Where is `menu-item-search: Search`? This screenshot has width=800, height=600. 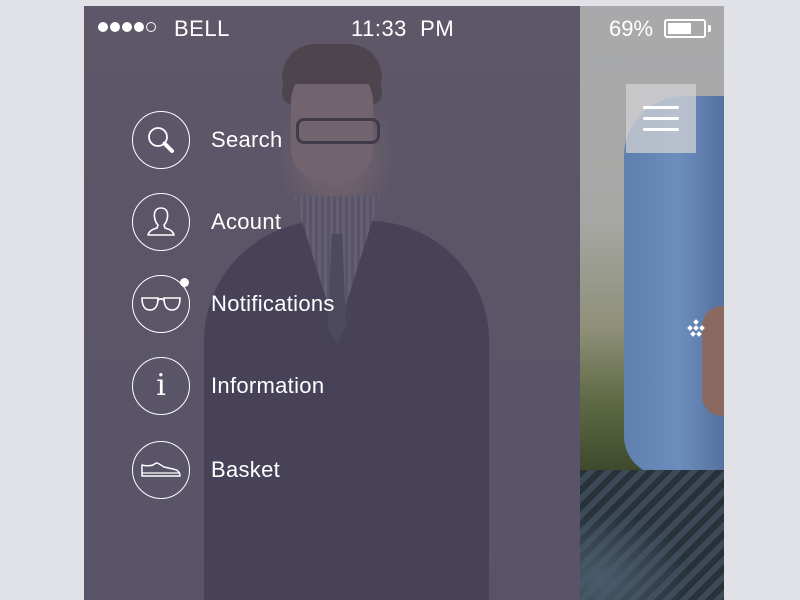
menu-item-search: Search is located at coordinates (312, 140).